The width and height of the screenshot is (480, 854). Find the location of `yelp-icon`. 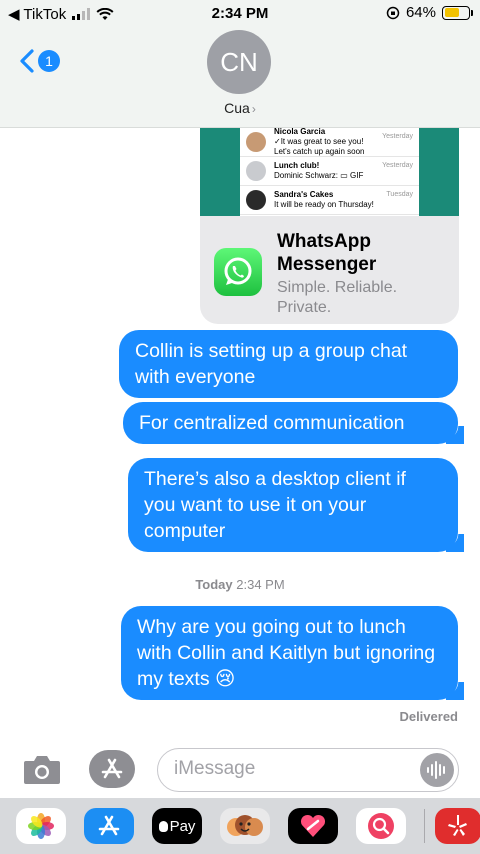

yelp-icon is located at coordinates (457, 825).